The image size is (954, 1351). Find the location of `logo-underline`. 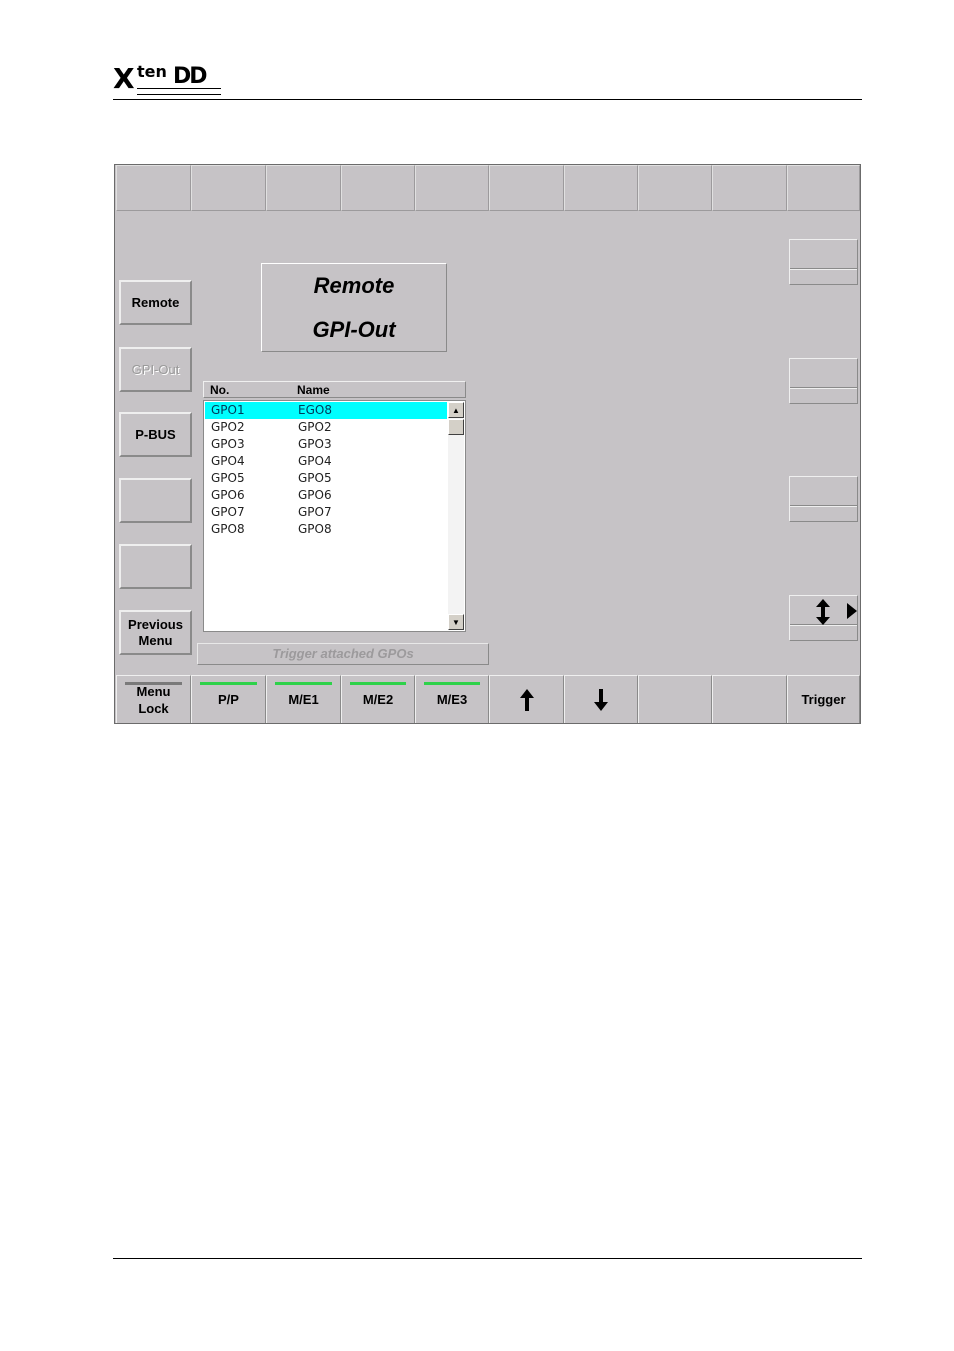

logo-underline is located at coordinates (179, 91).